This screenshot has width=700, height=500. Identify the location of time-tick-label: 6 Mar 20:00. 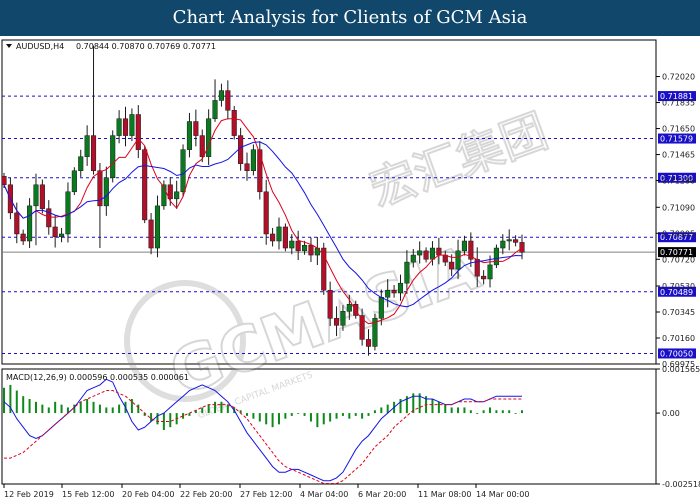
(382, 494).